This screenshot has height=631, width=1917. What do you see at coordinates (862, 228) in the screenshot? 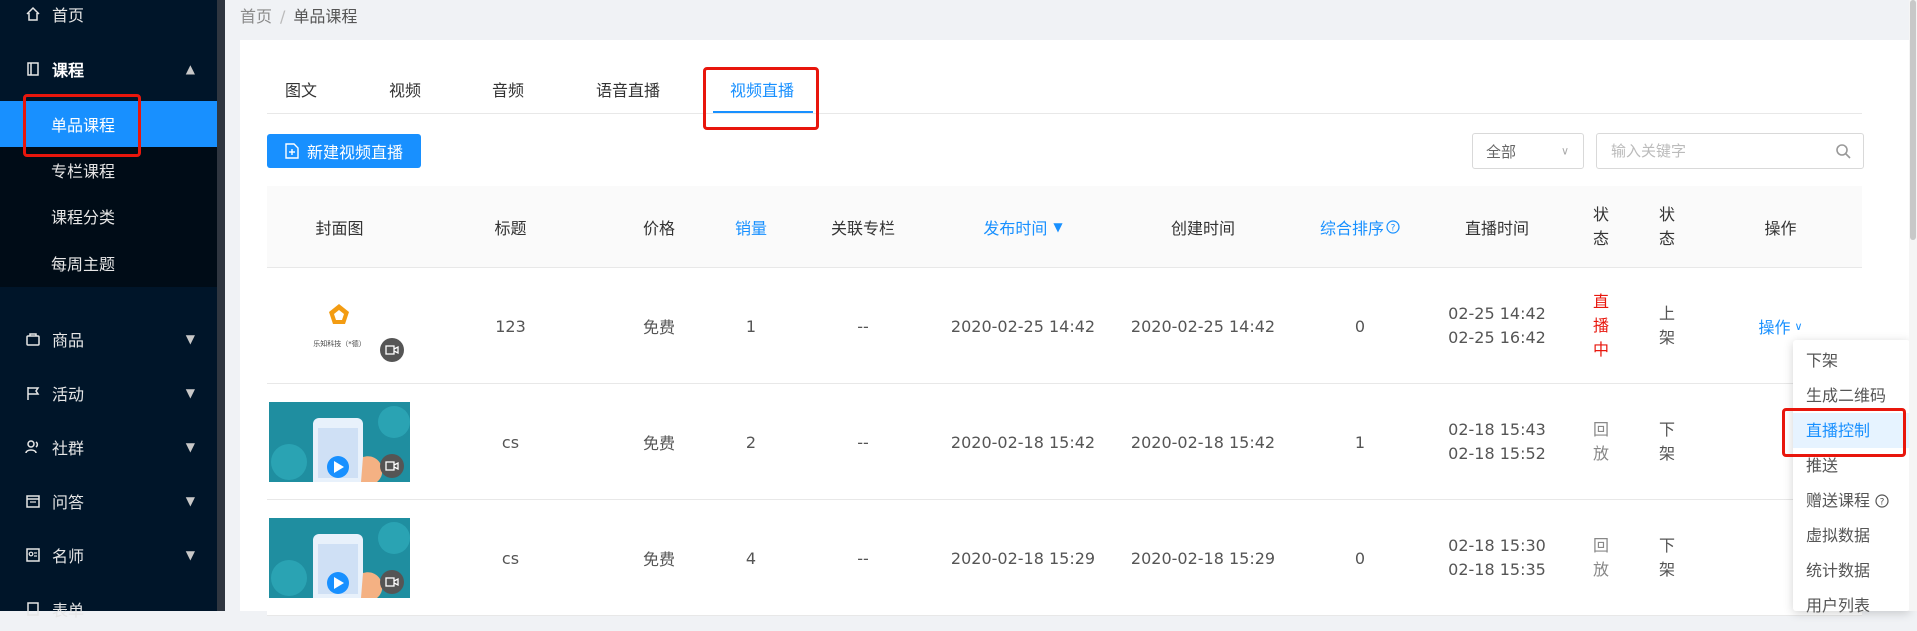
I see `col-linked-column: 关联专栏` at bounding box center [862, 228].